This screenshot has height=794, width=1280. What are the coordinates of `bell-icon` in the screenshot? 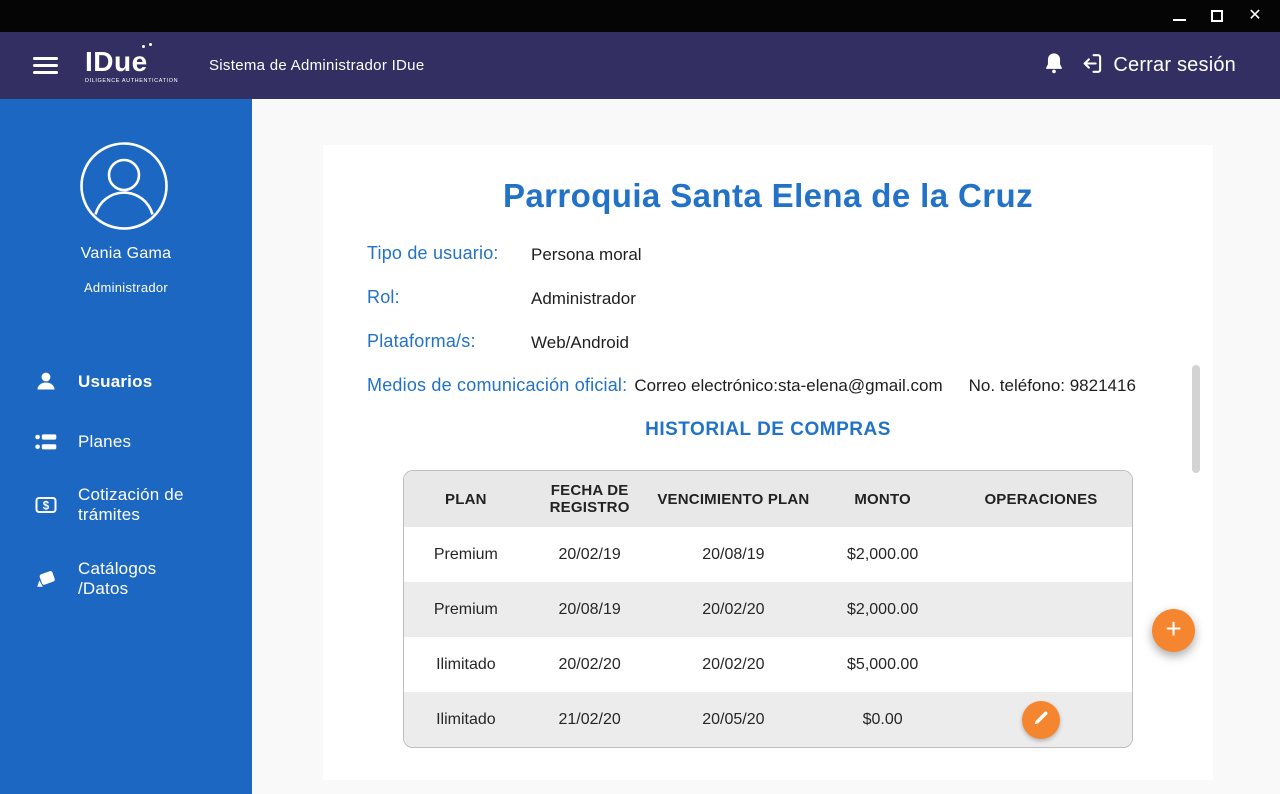 It's located at (1054, 65).